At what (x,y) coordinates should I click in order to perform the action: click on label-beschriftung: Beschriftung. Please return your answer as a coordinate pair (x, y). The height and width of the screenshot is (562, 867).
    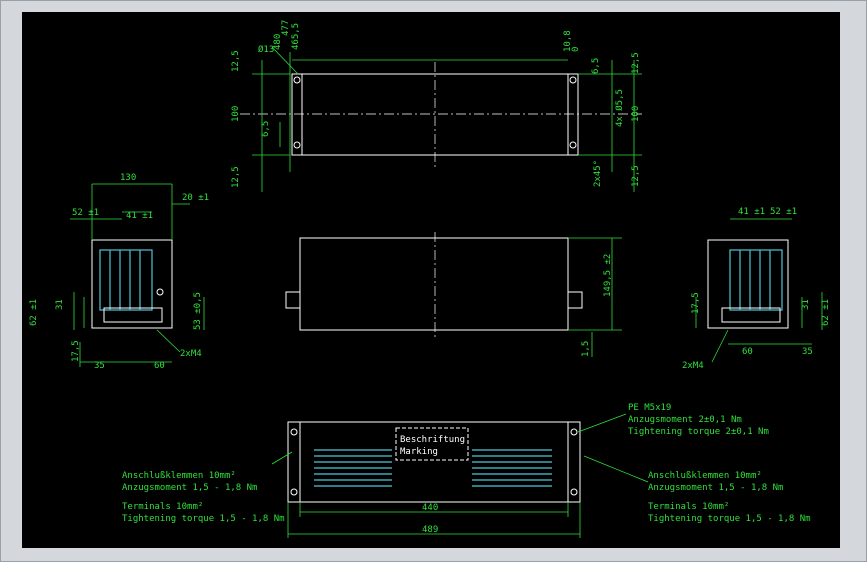
    Looking at the image, I should click on (432, 440).